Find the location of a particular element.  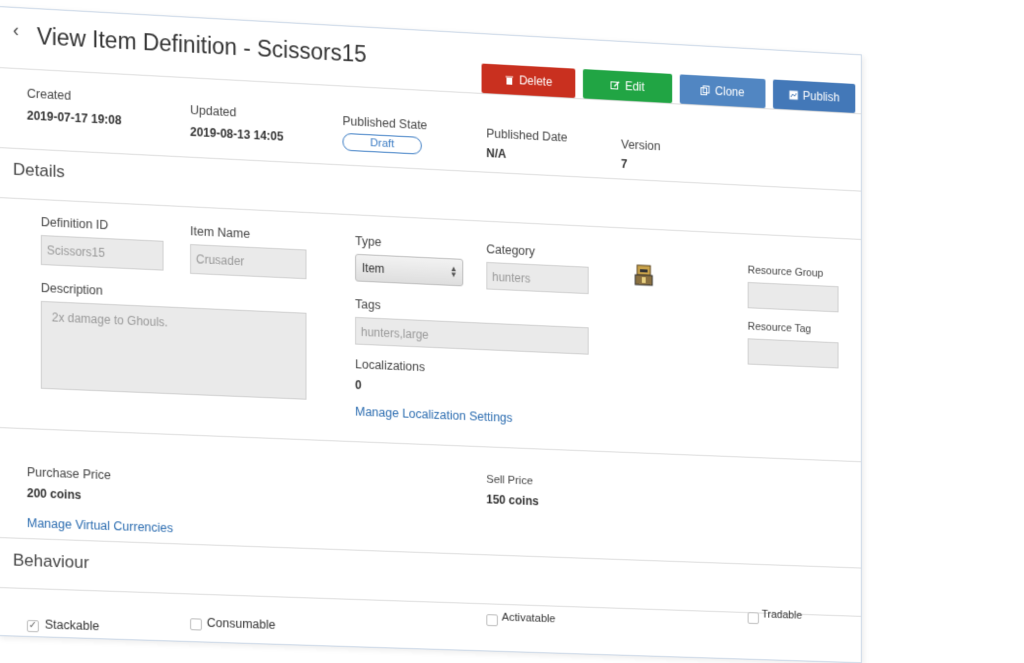

details-heading: Details is located at coordinates (38, 170).